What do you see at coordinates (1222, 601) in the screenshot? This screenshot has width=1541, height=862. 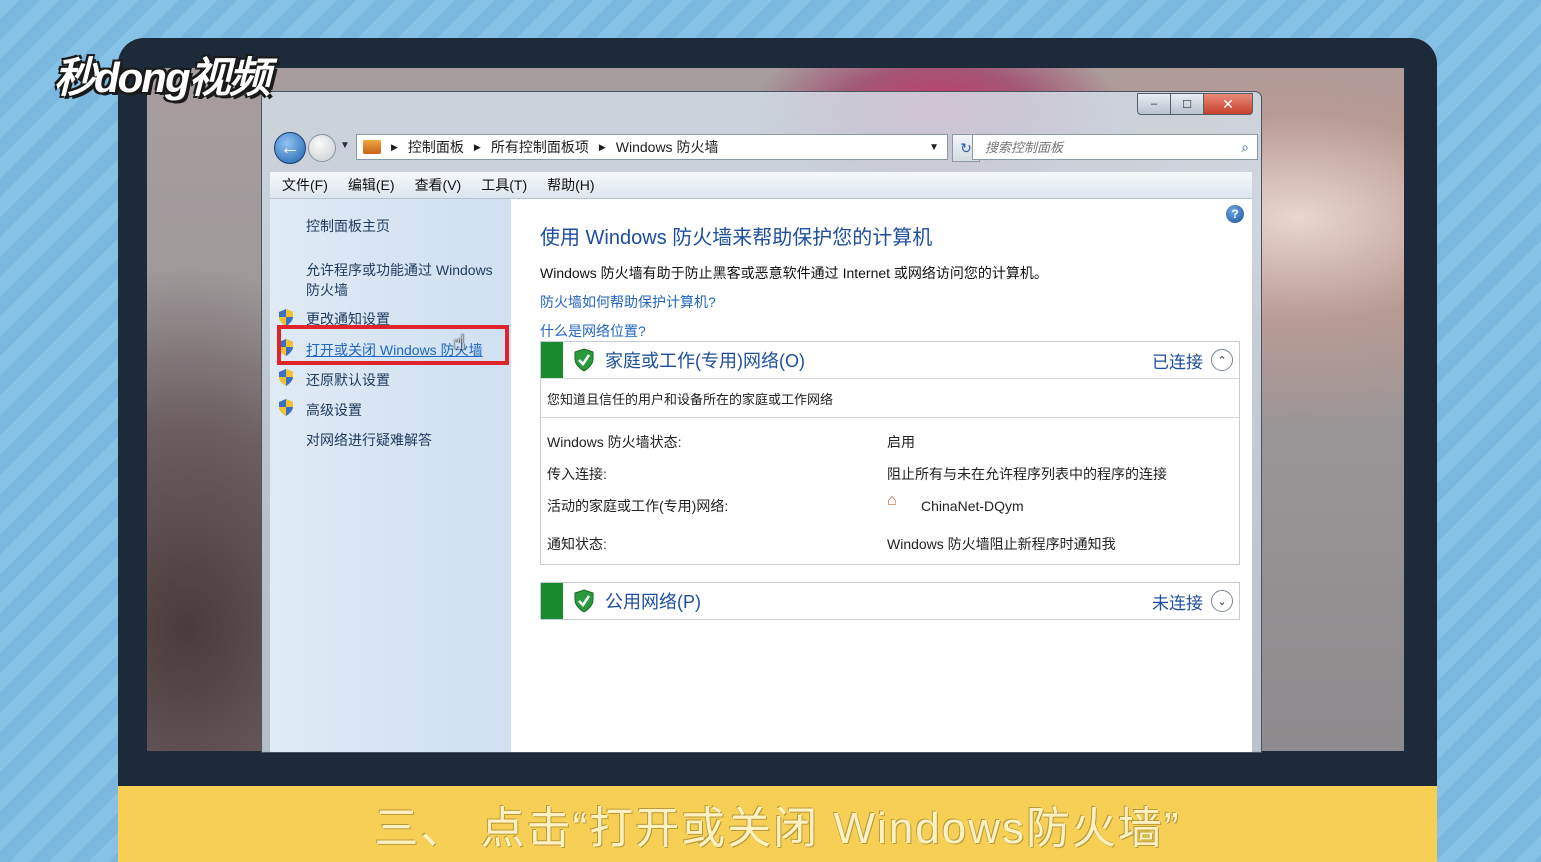 I see `expand-chevron-icon: ⌄` at bounding box center [1222, 601].